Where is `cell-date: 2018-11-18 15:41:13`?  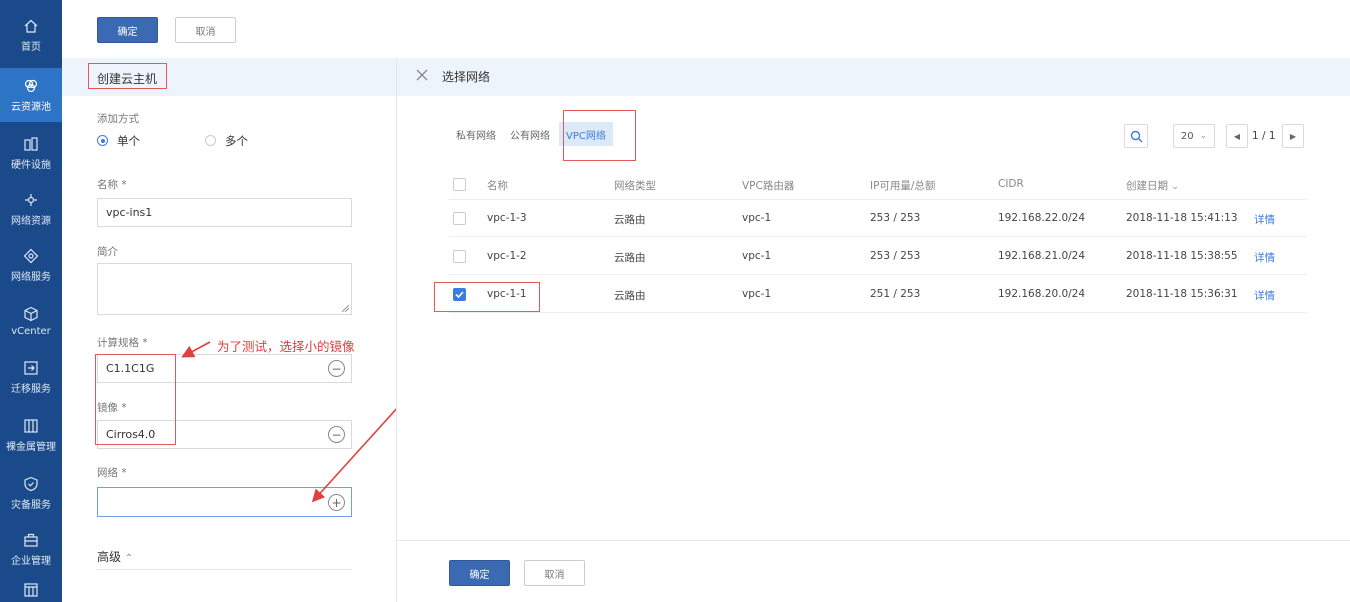 cell-date: 2018-11-18 15:41:13 is located at coordinates (1182, 218).